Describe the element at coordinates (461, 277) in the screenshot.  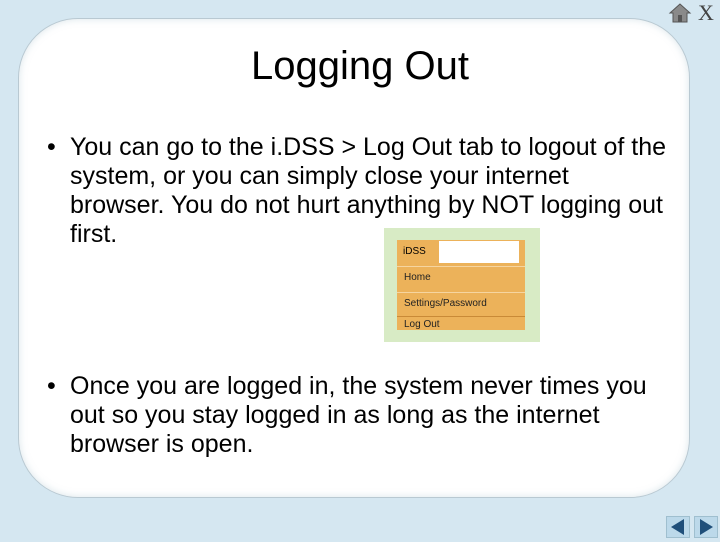
I see `menu-item-home: Home` at that location.